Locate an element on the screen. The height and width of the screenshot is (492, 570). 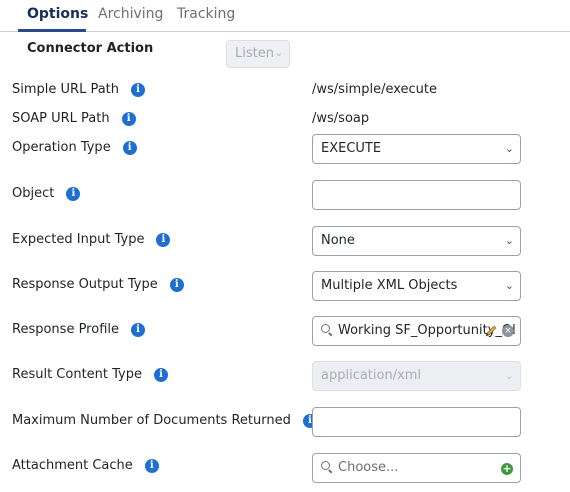
soap-url-path-label: SOAP URL Path i is located at coordinates (74, 118).